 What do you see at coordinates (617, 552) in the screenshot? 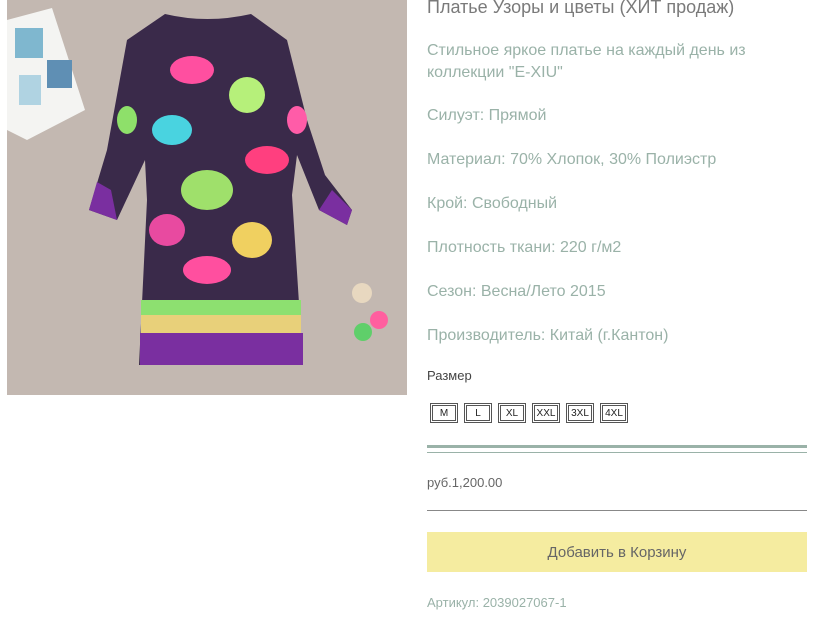
I see `add-to-cart-button: Добавить в Корзину` at bounding box center [617, 552].